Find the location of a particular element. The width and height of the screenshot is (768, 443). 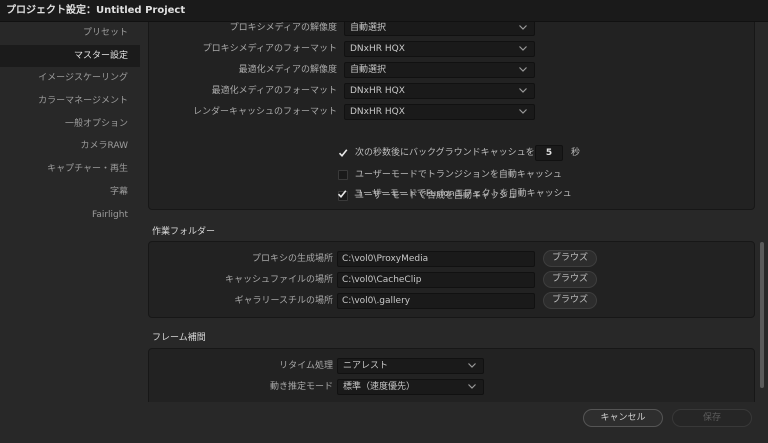

cache-location-input: C:\vol0\CacheClip is located at coordinates (436, 280).